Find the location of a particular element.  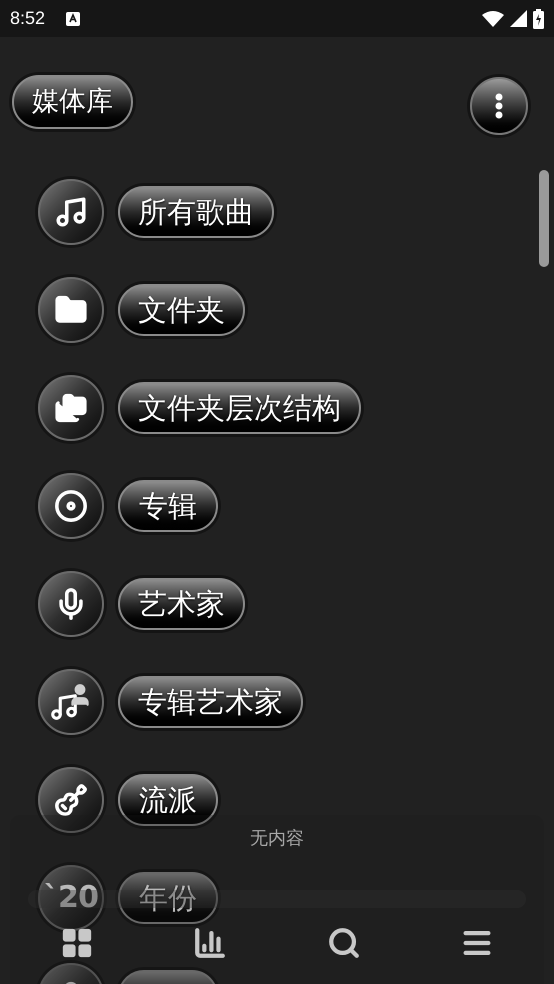

library-item-button: 专辑艺术家 is located at coordinates (210, 702).